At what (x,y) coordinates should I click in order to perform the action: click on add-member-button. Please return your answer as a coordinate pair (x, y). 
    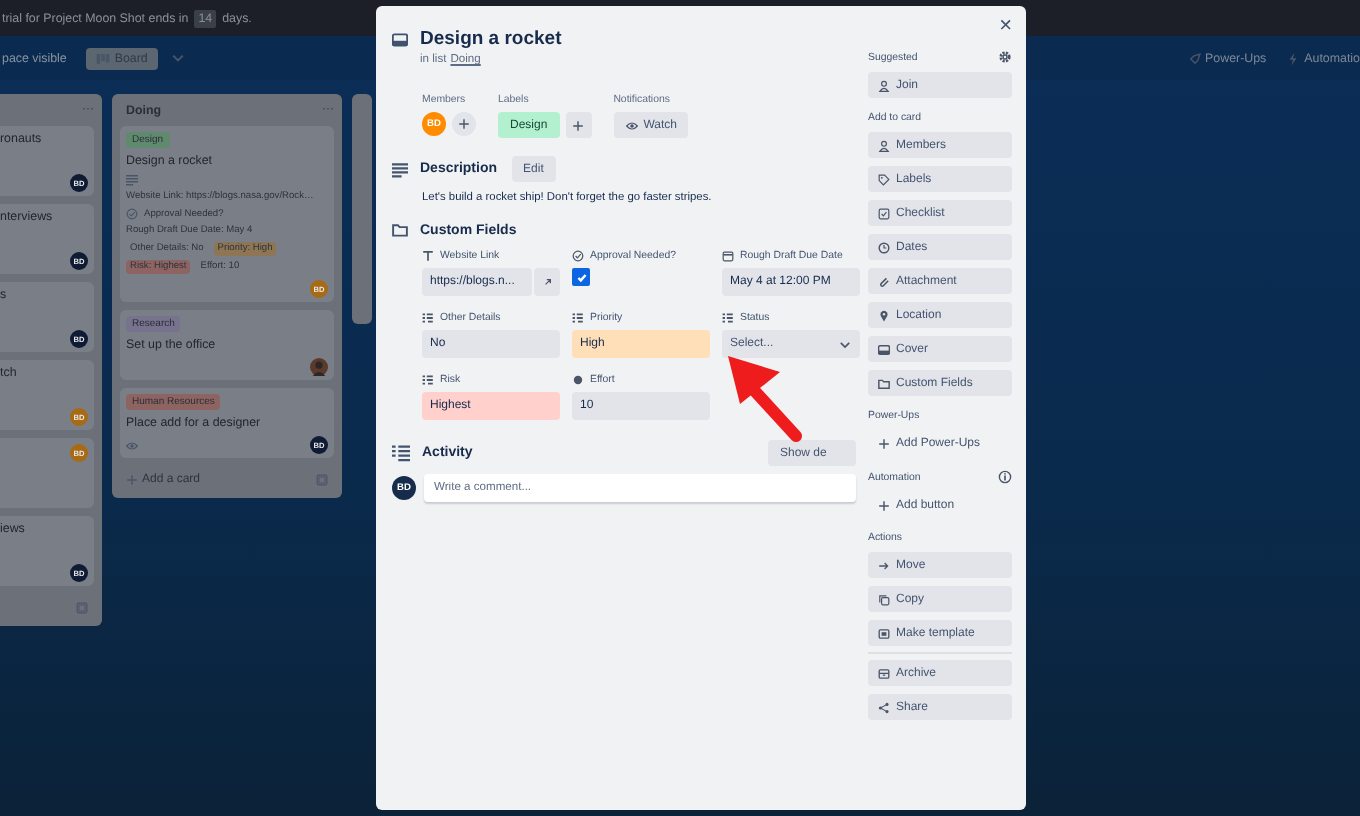
    Looking at the image, I should click on (464, 124).